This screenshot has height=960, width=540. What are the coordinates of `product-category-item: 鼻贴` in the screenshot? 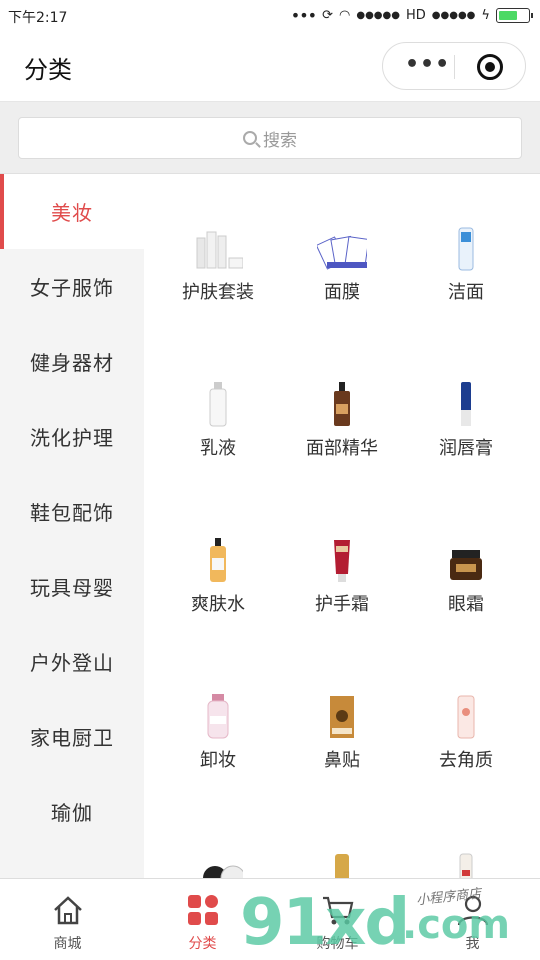 It's located at (342, 731).